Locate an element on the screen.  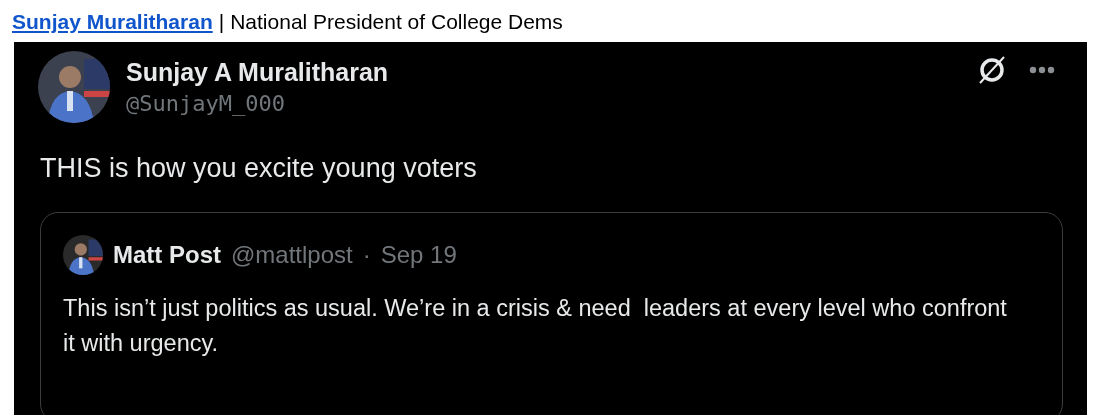
slashed-circle-icon is located at coordinates (992, 70).